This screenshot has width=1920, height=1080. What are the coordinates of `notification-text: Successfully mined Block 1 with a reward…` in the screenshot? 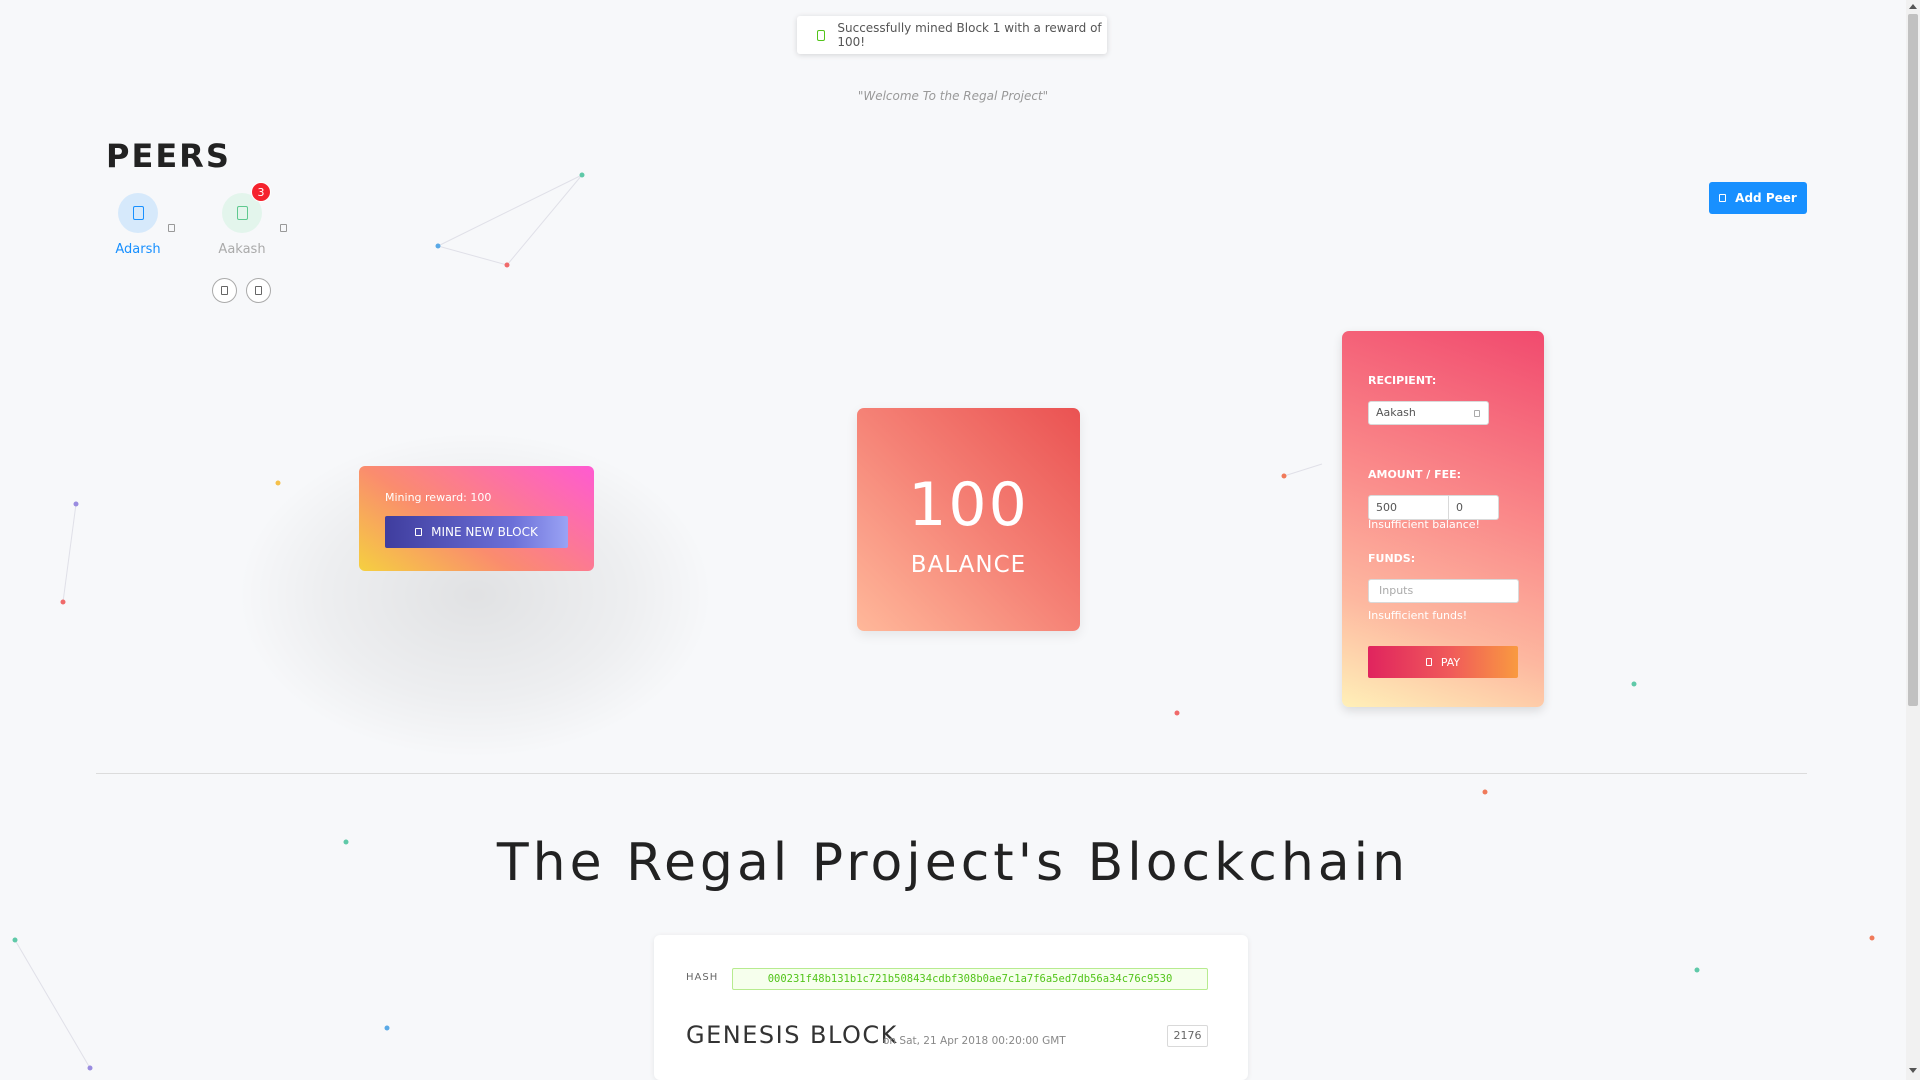 It's located at (969, 35).